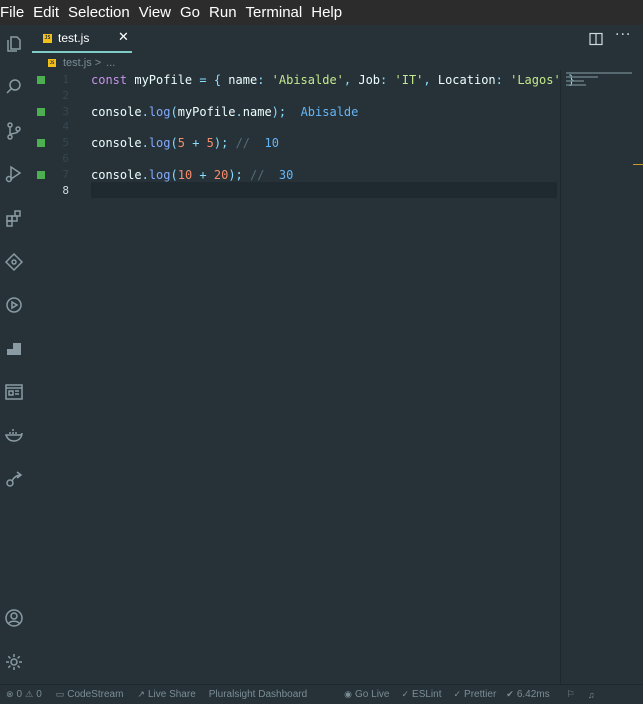 Image resolution: width=643 pixels, height=704 pixels. What do you see at coordinates (292, 143) in the screenshot?
I see `code-line: 5 console.log(5 + 5); // 10` at bounding box center [292, 143].